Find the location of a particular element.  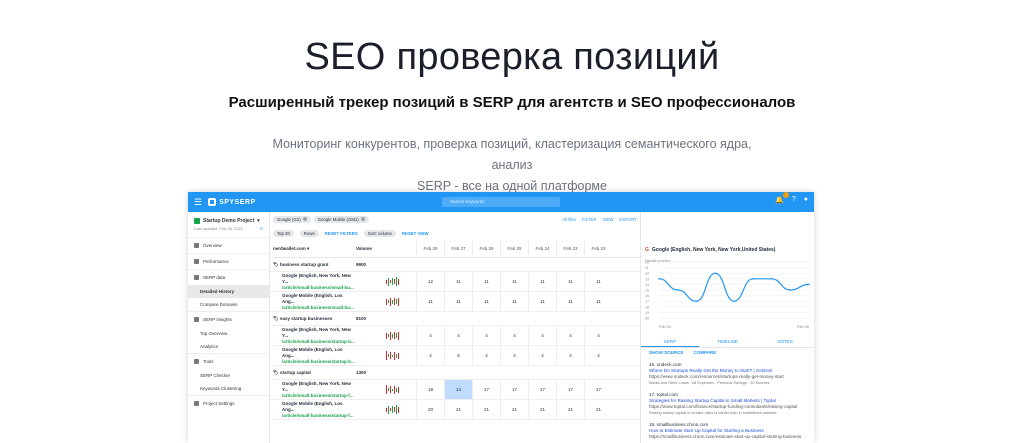

sidebar-item: Compare Domains is located at coordinates (228, 304).